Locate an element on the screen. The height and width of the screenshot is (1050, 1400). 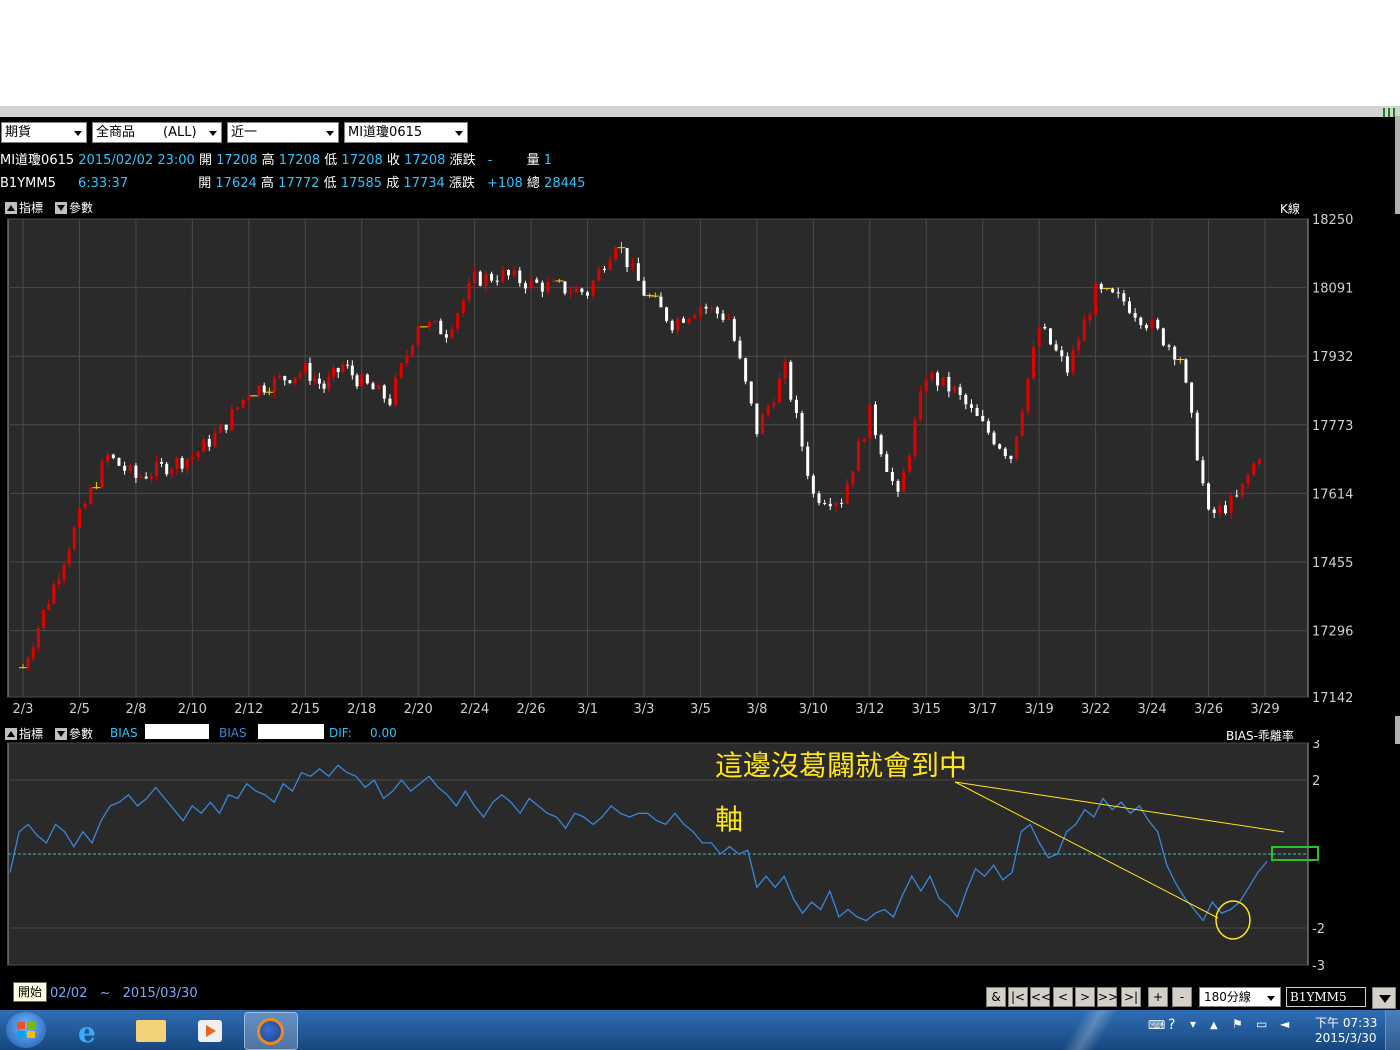
y-tick-label: 18250 is located at coordinates (1332, 220).